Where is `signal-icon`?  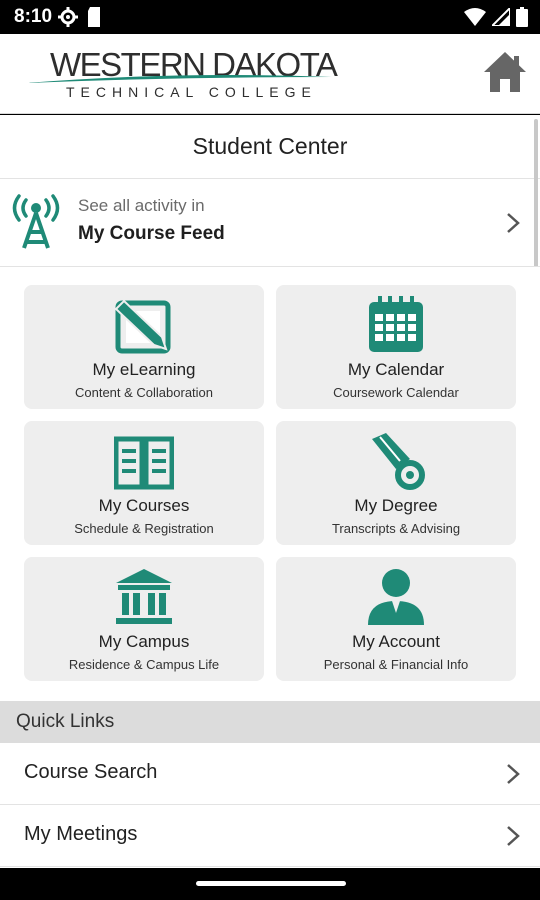
signal-icon is located at coordinates (501, 17).